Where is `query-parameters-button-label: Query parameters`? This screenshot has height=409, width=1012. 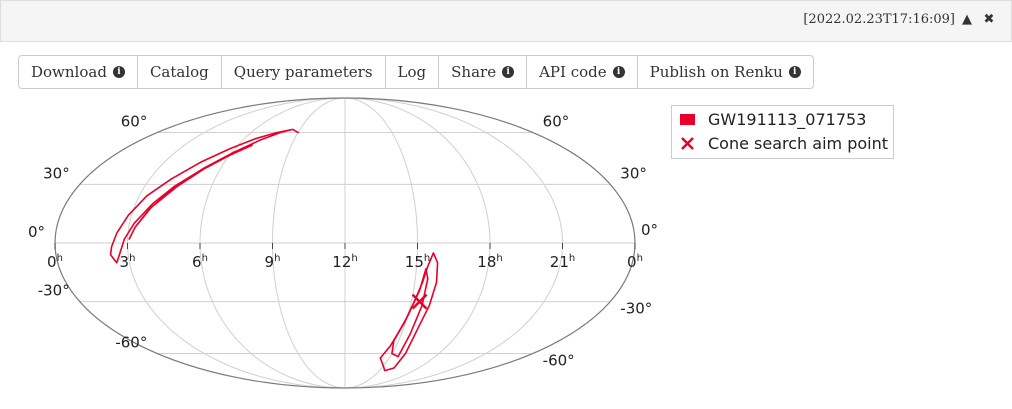
query-parameters-button-label: Query parameters is located at coordinates (303, 72).